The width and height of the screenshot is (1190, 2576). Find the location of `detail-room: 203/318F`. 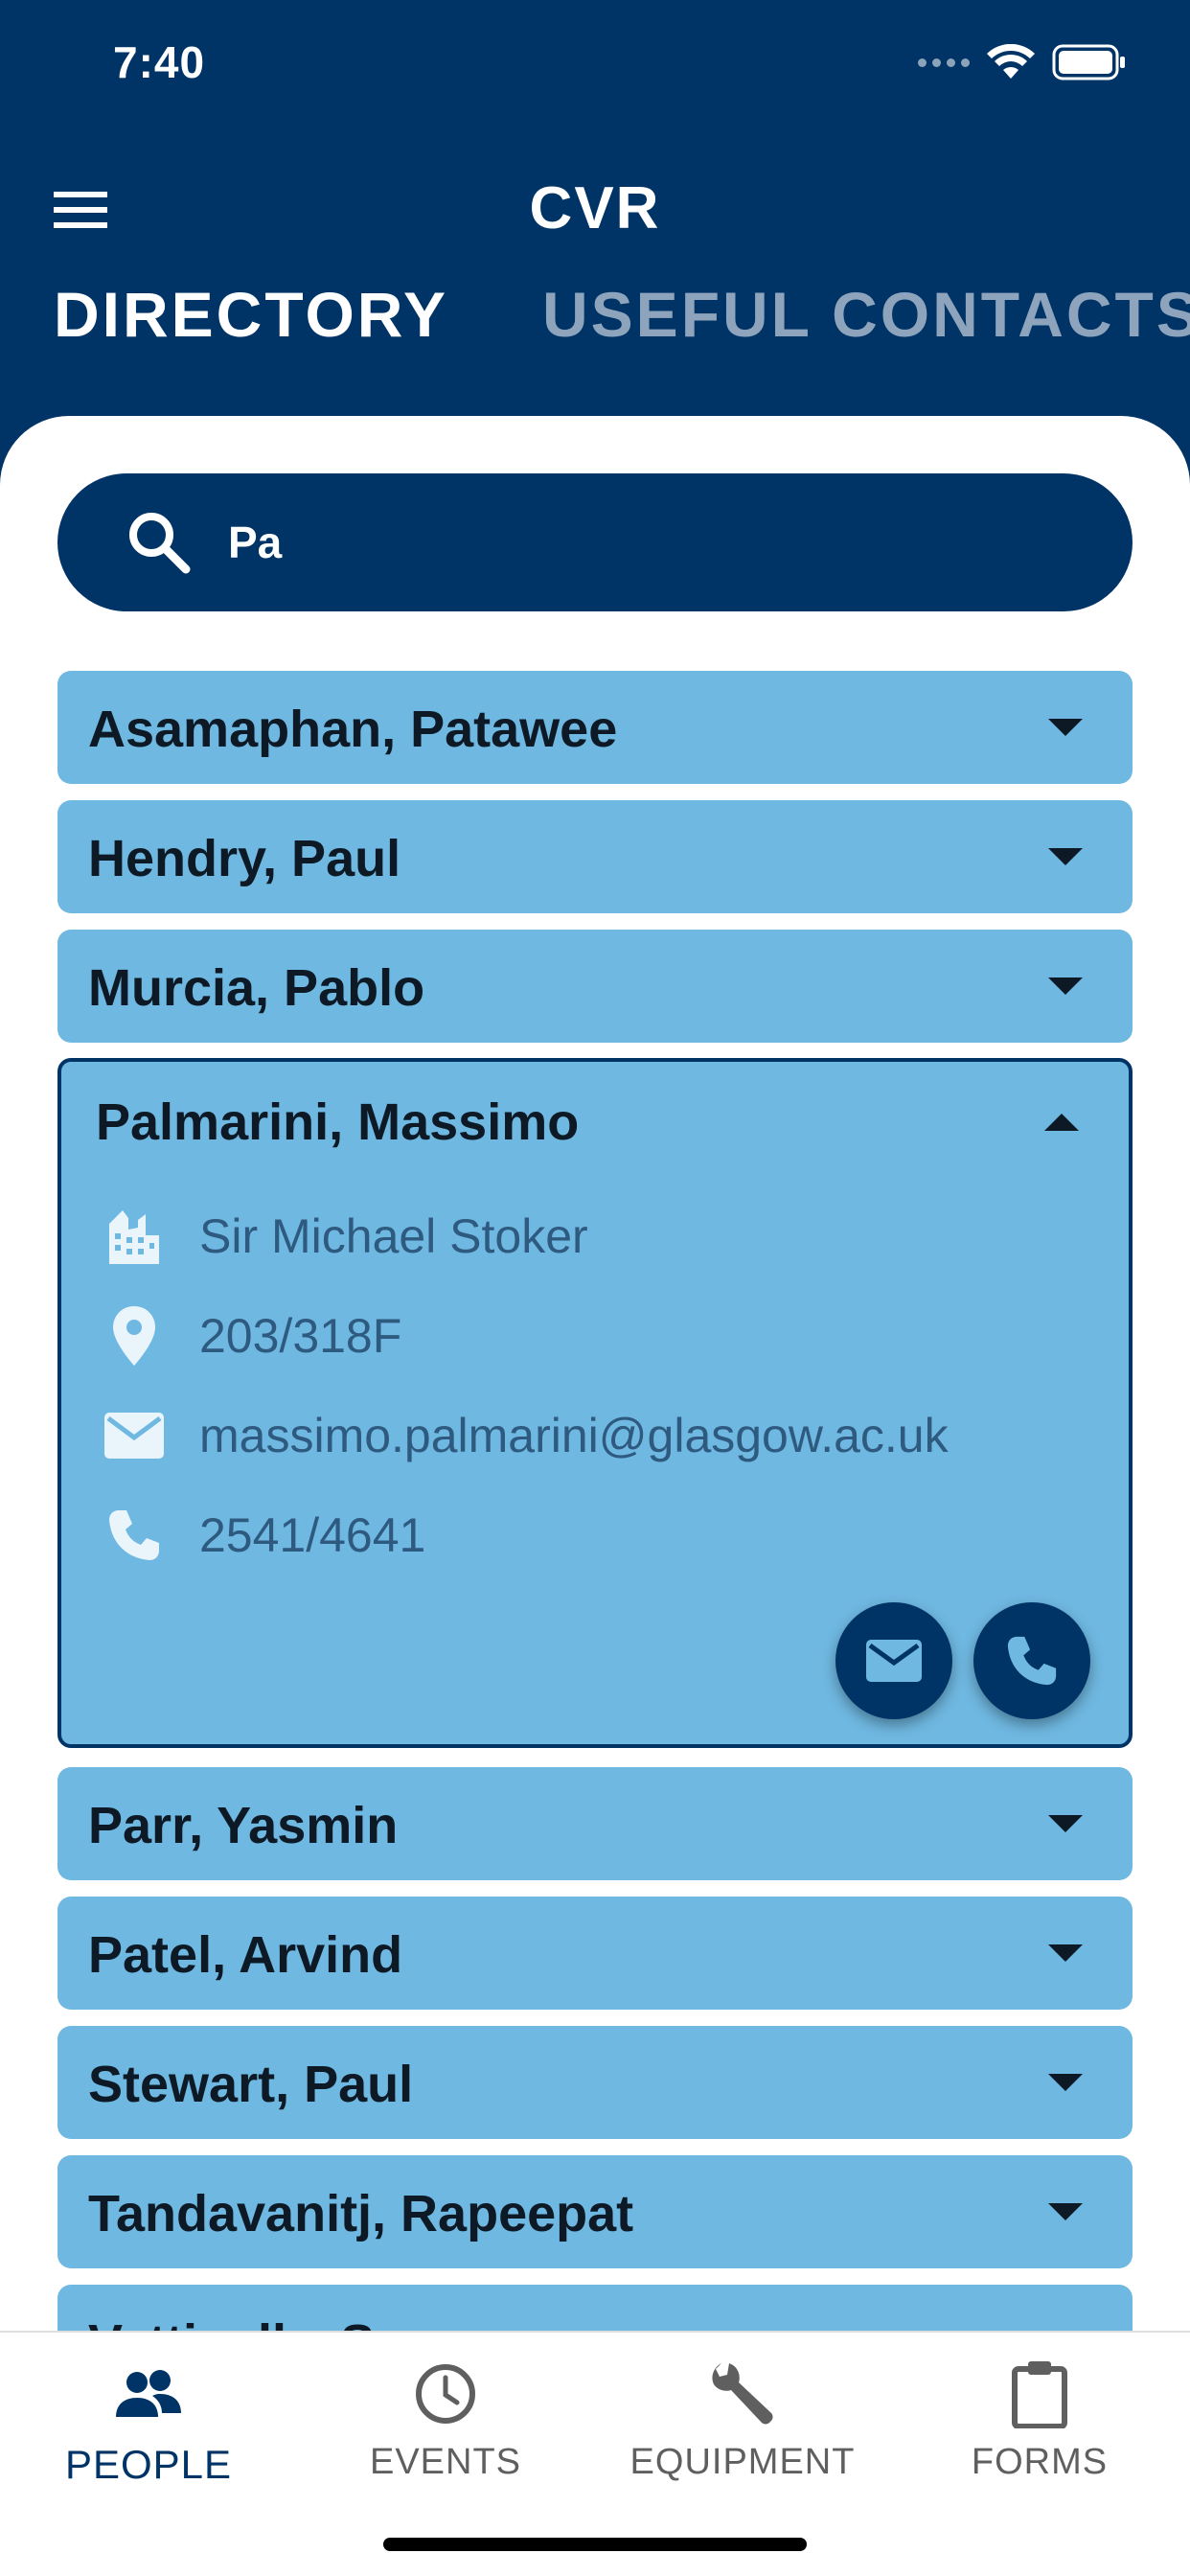

detail-room: 203/318F is located at coordinates (249, 1336).